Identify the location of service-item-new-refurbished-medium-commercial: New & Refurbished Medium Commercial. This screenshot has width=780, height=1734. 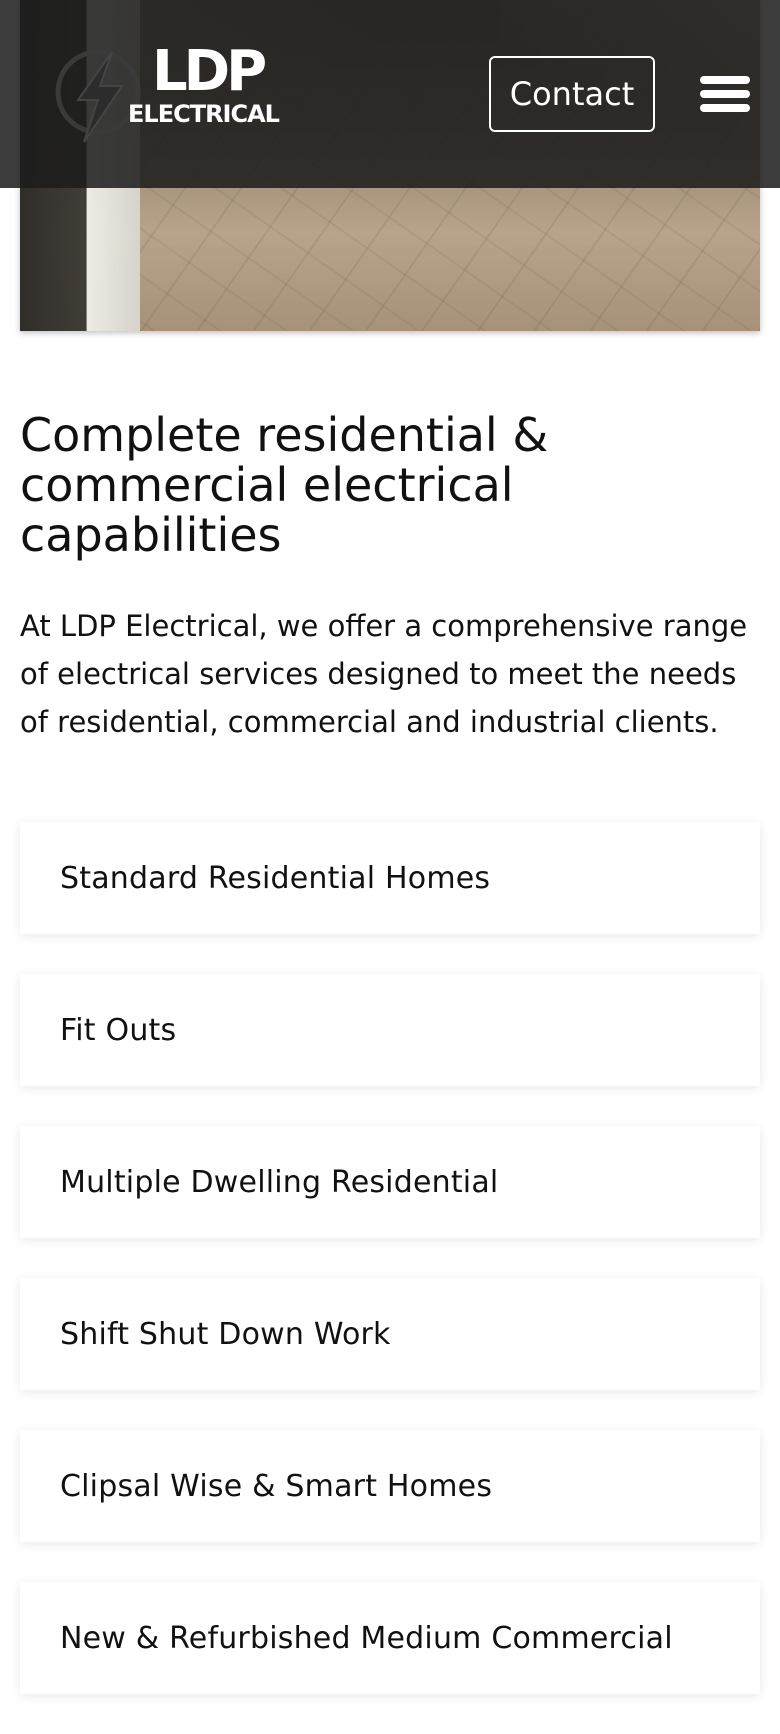
(390, 1638).